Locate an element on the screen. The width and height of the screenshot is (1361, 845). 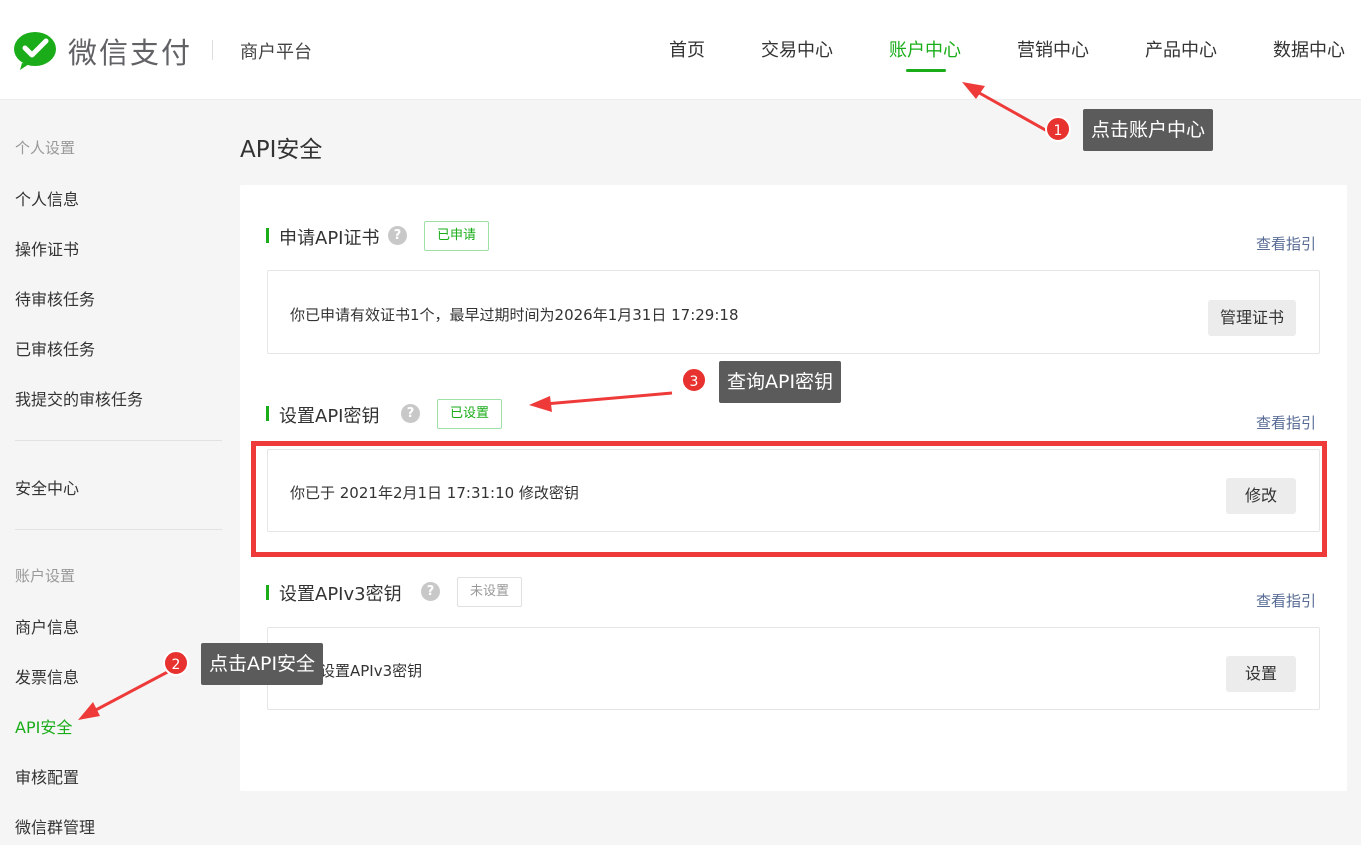
apiv3-key-panel is located at coordinates (793, 668).